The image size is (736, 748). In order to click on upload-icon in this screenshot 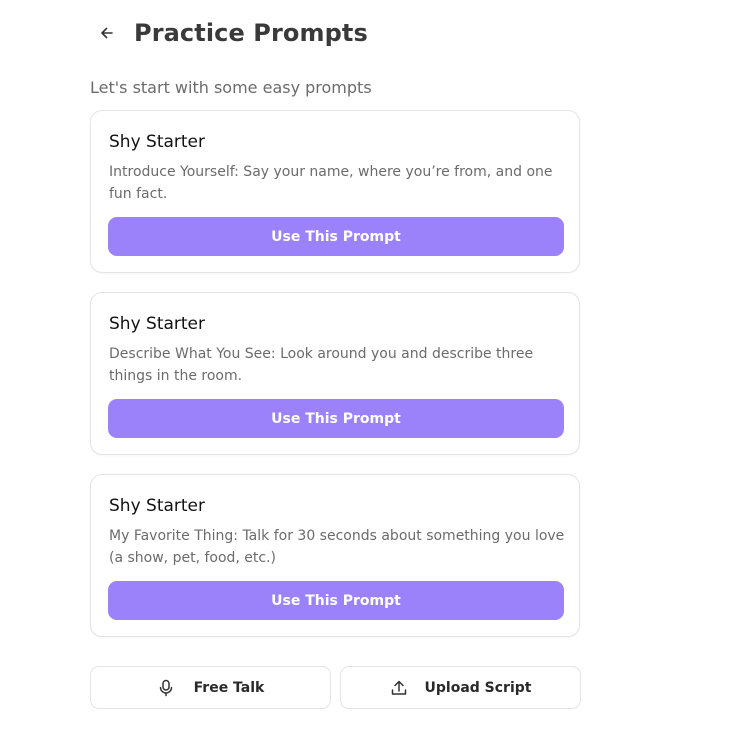, I will do `click(399, 688)`.